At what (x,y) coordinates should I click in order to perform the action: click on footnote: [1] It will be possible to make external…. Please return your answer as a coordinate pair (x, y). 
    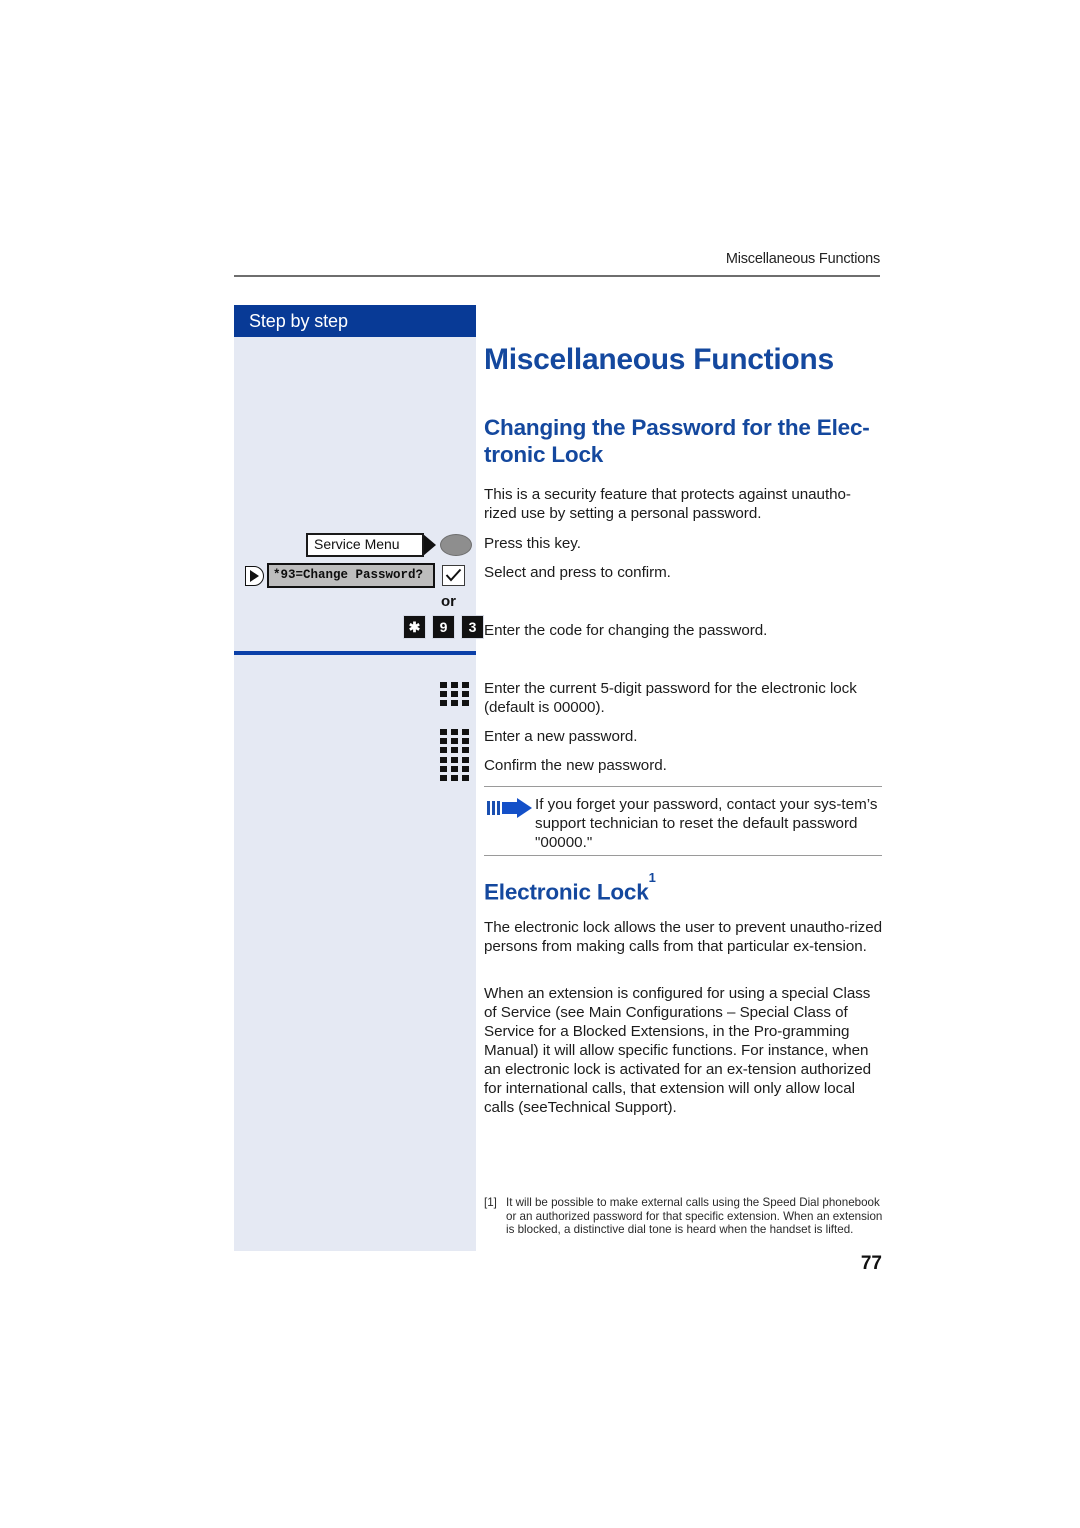
    Looking at the image, I should click on (684, 1216).